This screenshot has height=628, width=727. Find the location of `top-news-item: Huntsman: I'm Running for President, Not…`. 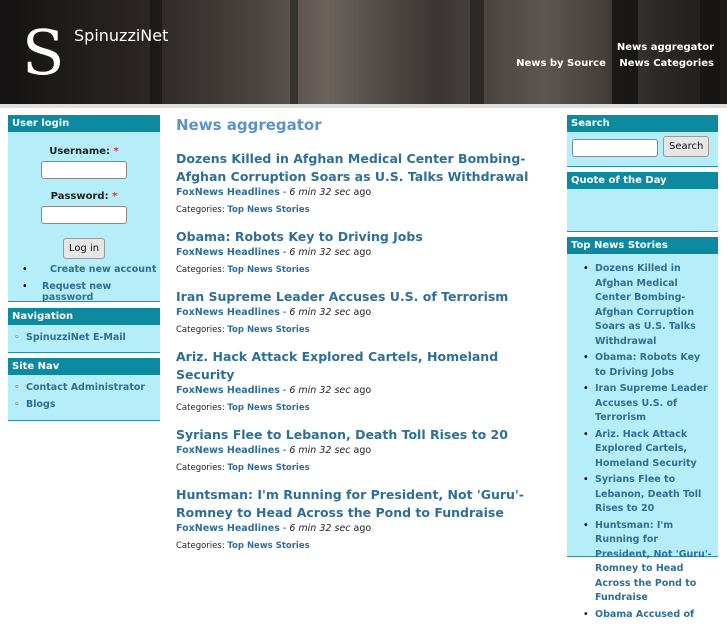

top-news-item: Huntsman: I'm Running for President, Not… is located at coordinates (645, 562).